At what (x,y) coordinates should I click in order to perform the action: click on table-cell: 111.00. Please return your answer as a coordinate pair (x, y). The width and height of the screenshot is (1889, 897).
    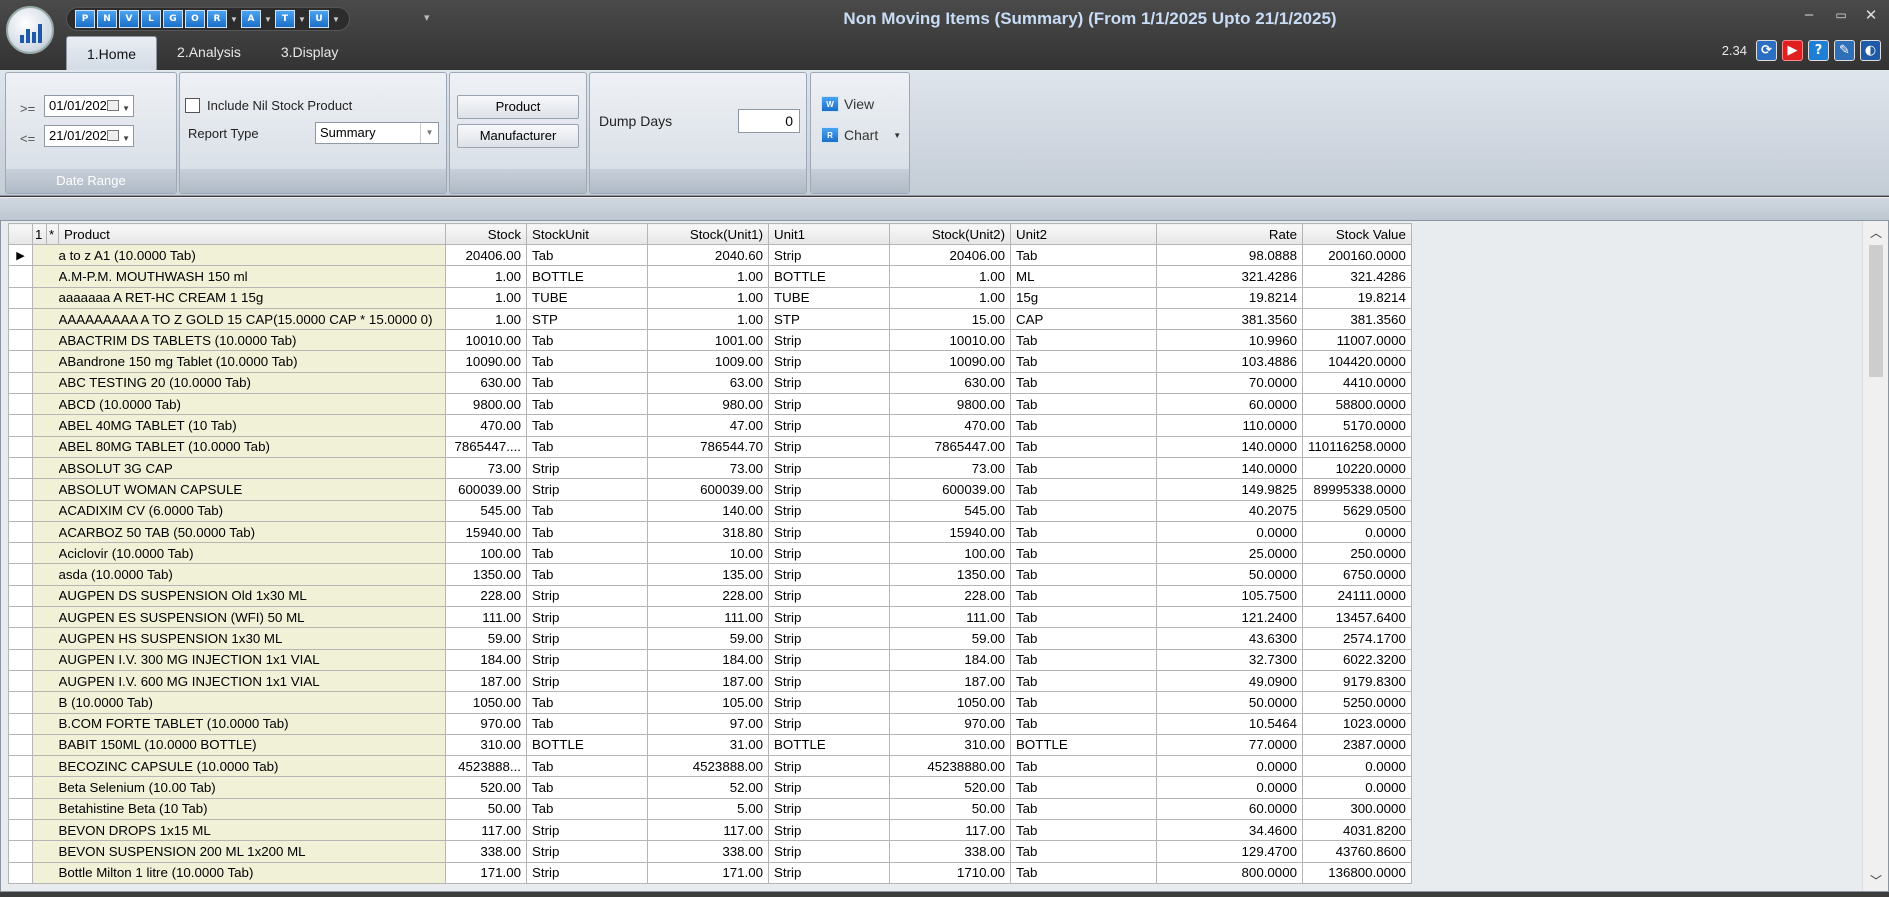
    Looking at the image, I should click on (950, 617).